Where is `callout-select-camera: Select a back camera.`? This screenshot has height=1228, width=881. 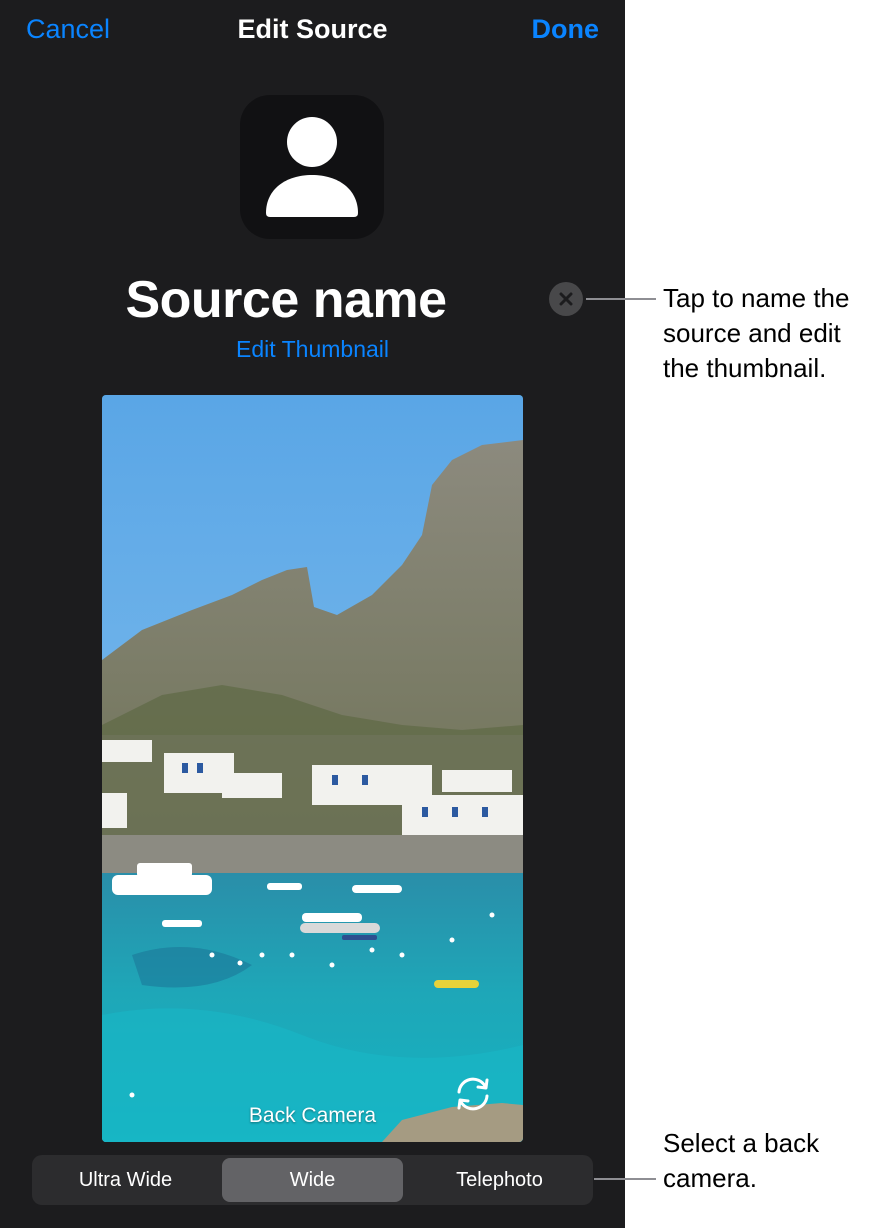
callout-select-camera: Select a back camera. is located at coordinates (741, 1160).